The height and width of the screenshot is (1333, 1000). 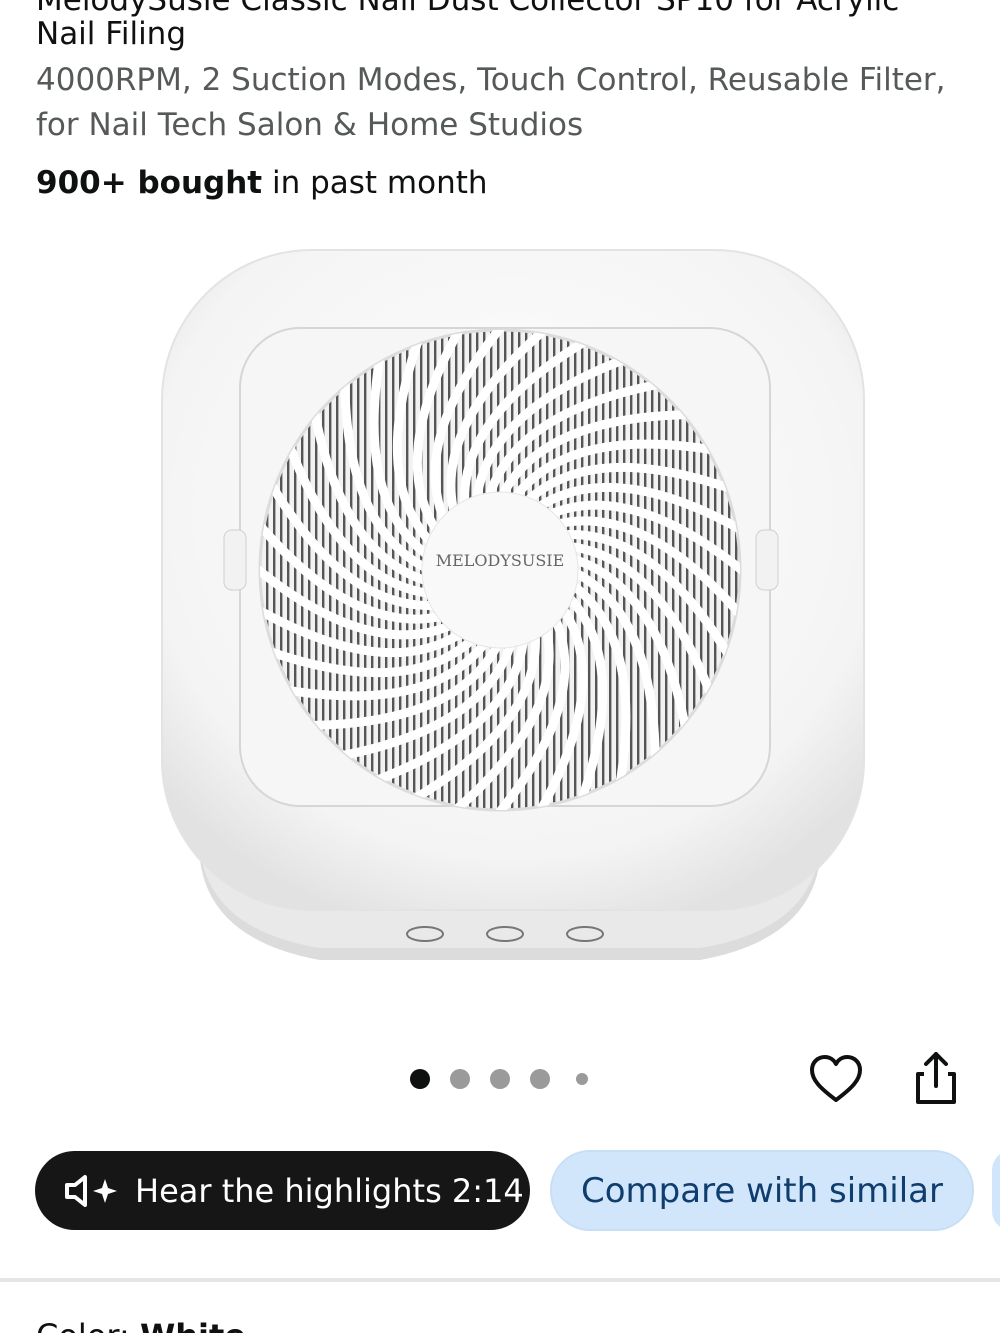 What do you see at coordinates (193, 1325) in the screenshot?
I see `color-value: White` at bounding box center [193, 1325].